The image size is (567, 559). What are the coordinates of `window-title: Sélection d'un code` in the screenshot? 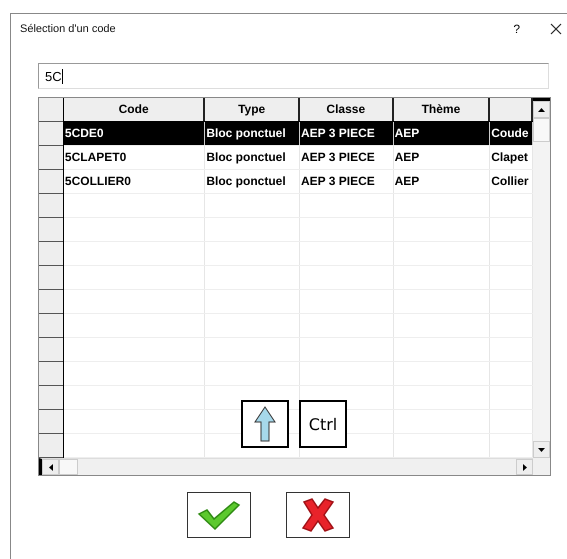 It's located at (68, 29).